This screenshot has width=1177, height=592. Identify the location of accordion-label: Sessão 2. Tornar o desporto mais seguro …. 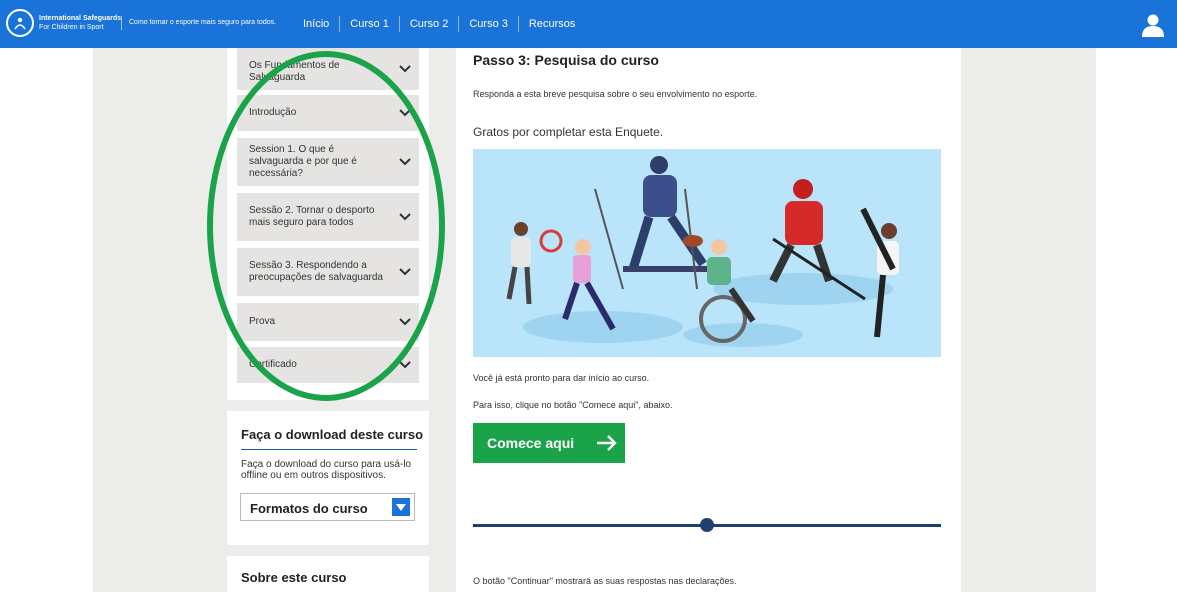
(312, 216).